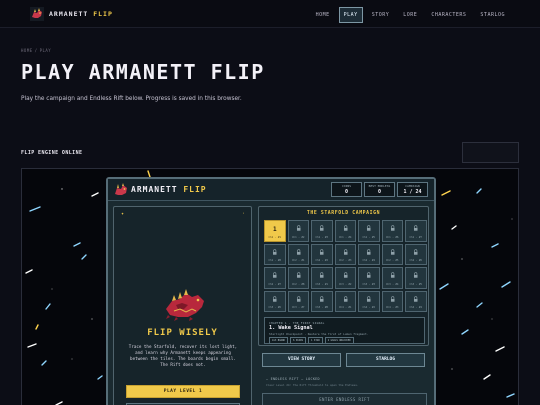  Describe the element at coordinates (490, 152) in the screenshot. I see `fullscreen-button` at that location.